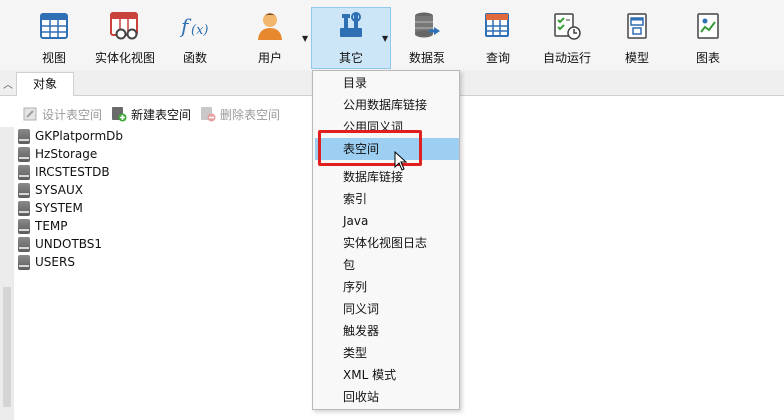 The image size is (784, 420). What do you see at coordinates (387, 105) in the screenshot?
I see `menu-item-public-db-link: 公用数据库链接` at bounding box center [387, 105].